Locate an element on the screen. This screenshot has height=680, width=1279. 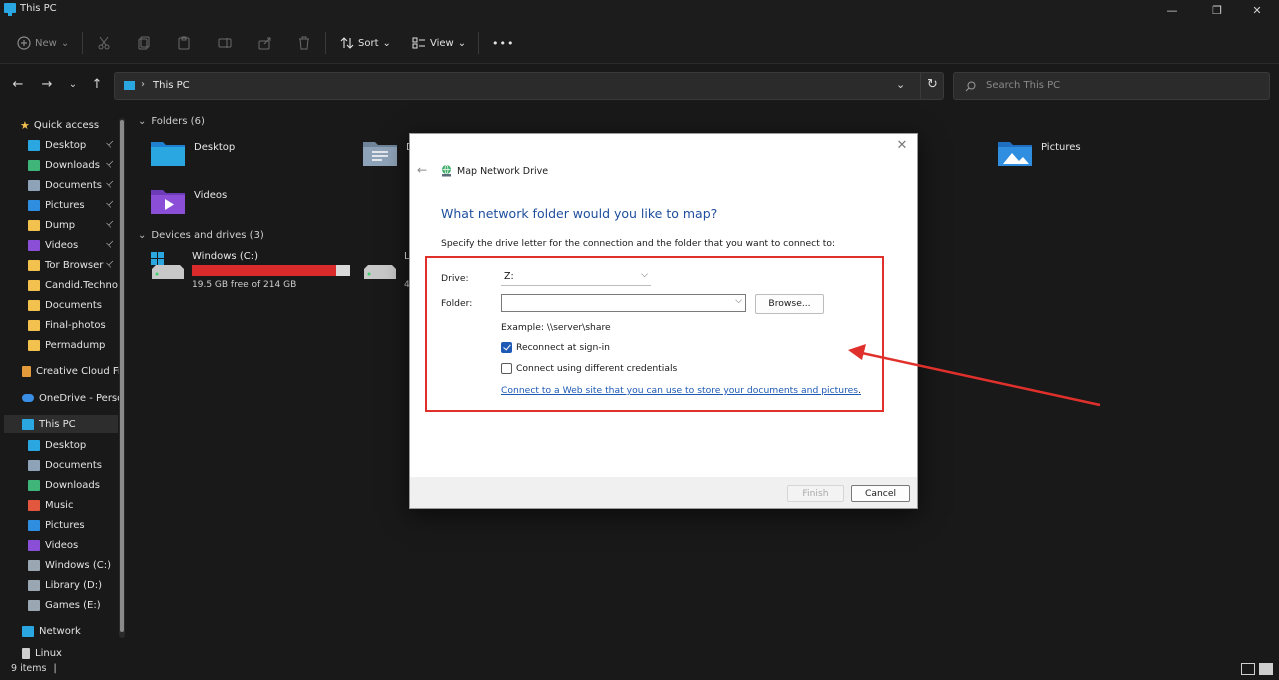
details-view-icon is located at coordinates (1248, 669).